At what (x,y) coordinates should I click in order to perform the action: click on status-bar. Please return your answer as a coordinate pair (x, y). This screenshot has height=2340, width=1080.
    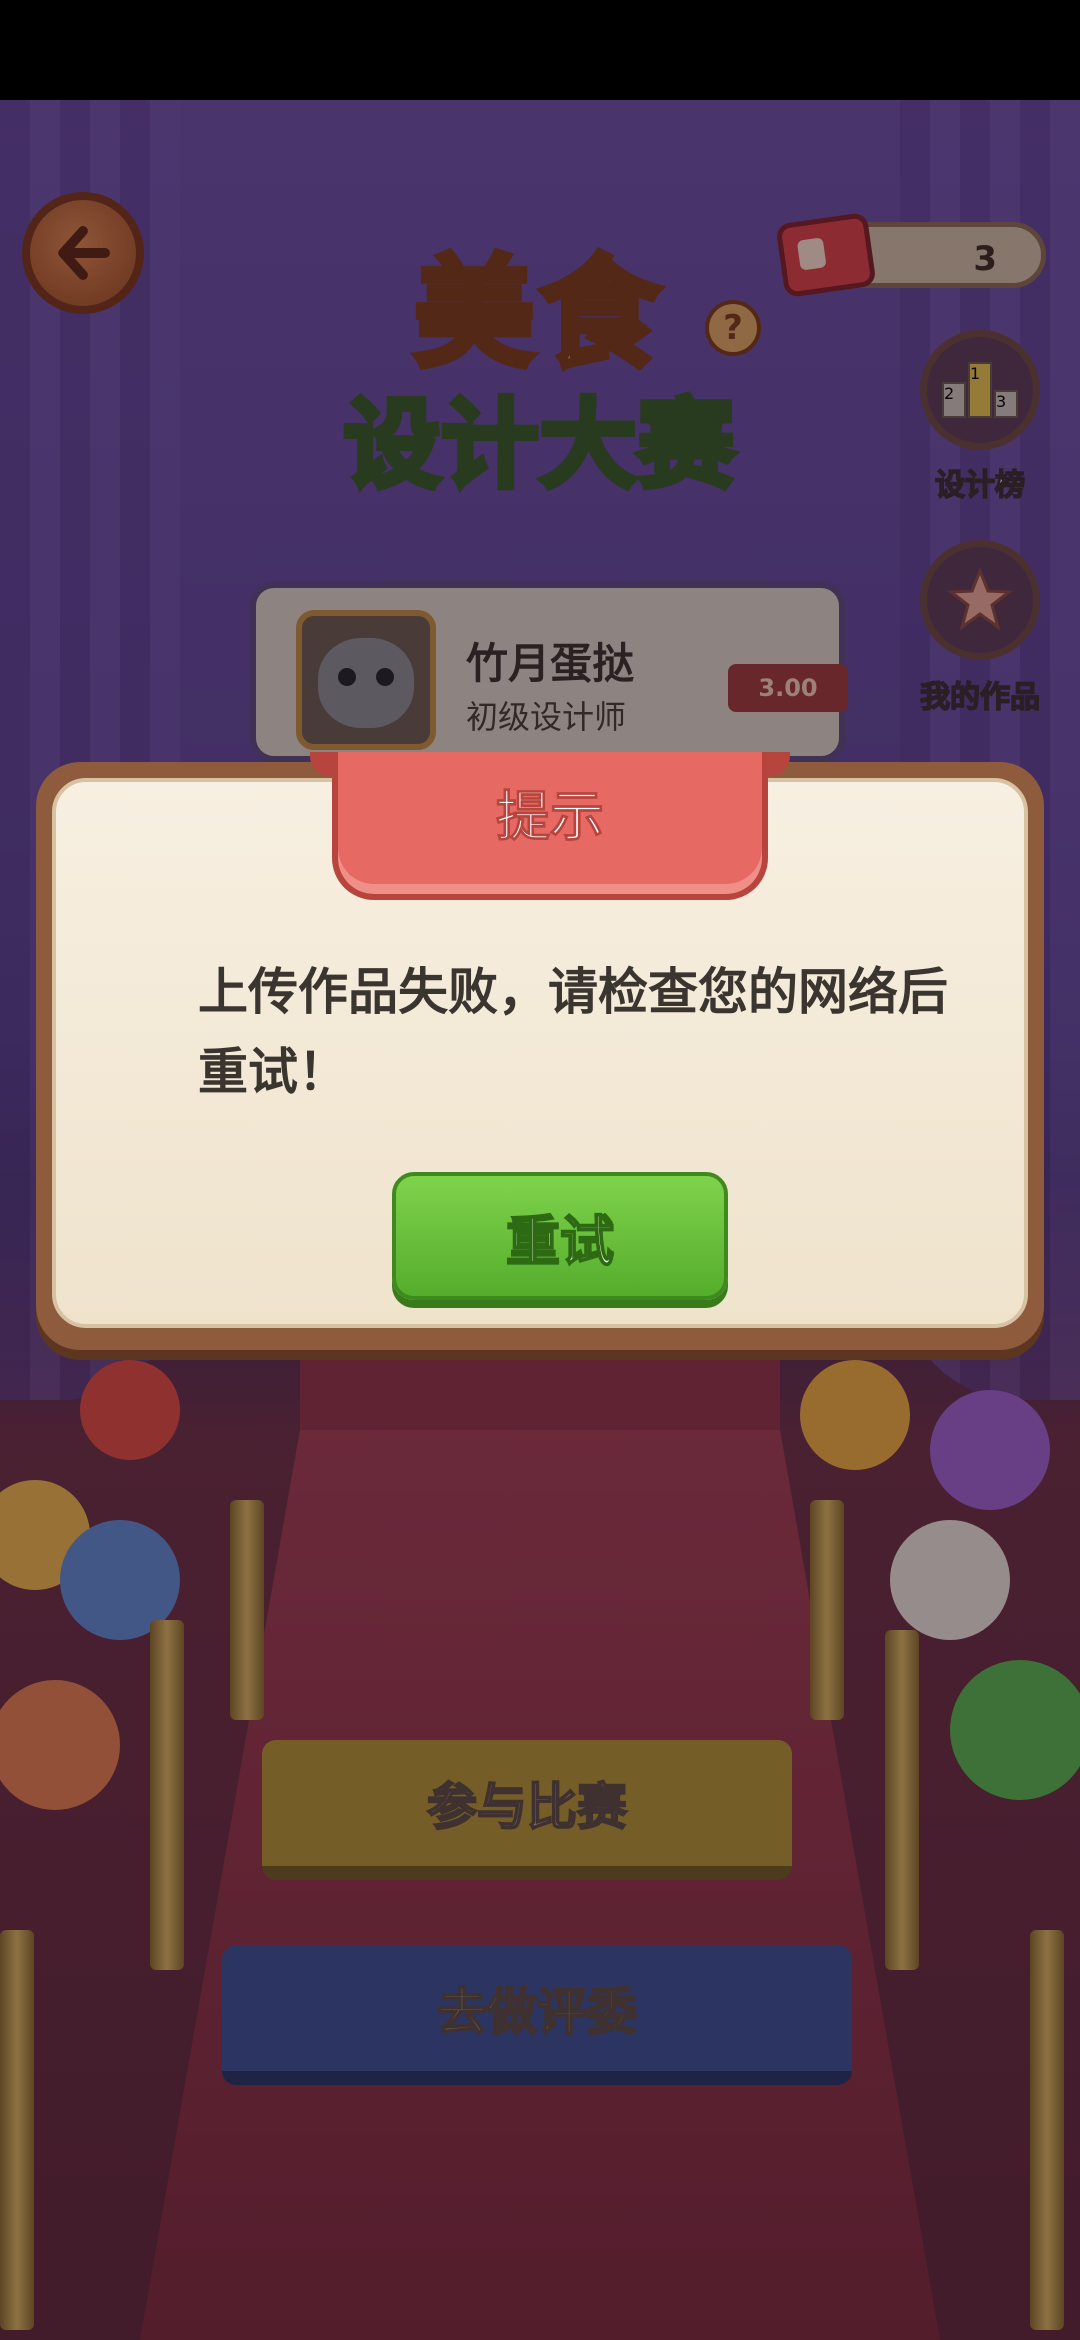
    Looking at the image, I should click on (540, 50).